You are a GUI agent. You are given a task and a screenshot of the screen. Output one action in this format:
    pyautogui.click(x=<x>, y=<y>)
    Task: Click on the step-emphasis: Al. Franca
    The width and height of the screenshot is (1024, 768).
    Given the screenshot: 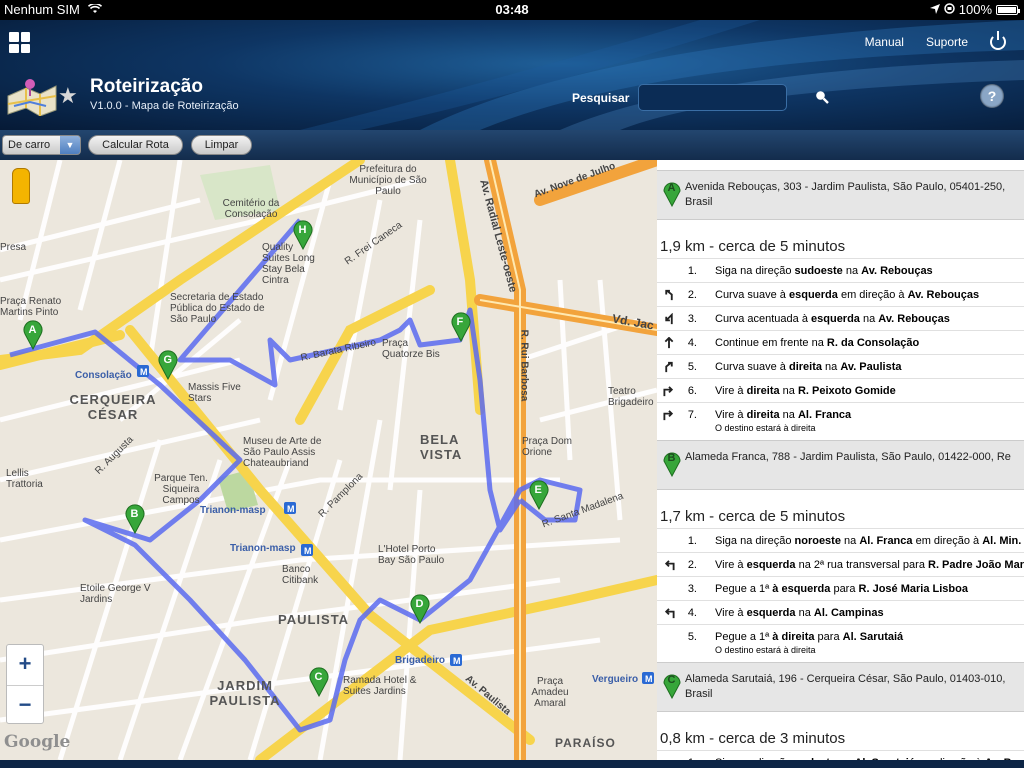 What is the action you would take?
    pyautogui.click(x=886, y=541)
    